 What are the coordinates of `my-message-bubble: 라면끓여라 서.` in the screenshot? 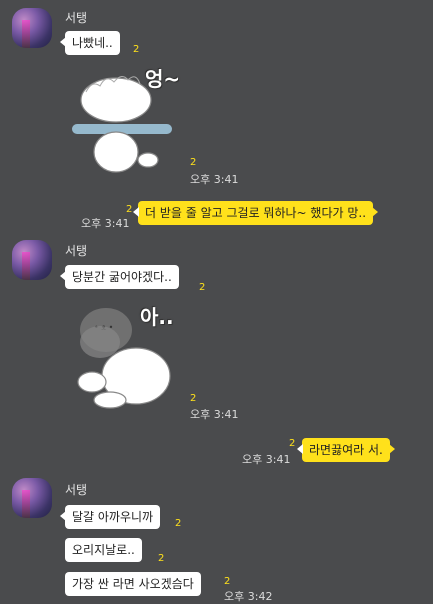 It's located at (346, 450).